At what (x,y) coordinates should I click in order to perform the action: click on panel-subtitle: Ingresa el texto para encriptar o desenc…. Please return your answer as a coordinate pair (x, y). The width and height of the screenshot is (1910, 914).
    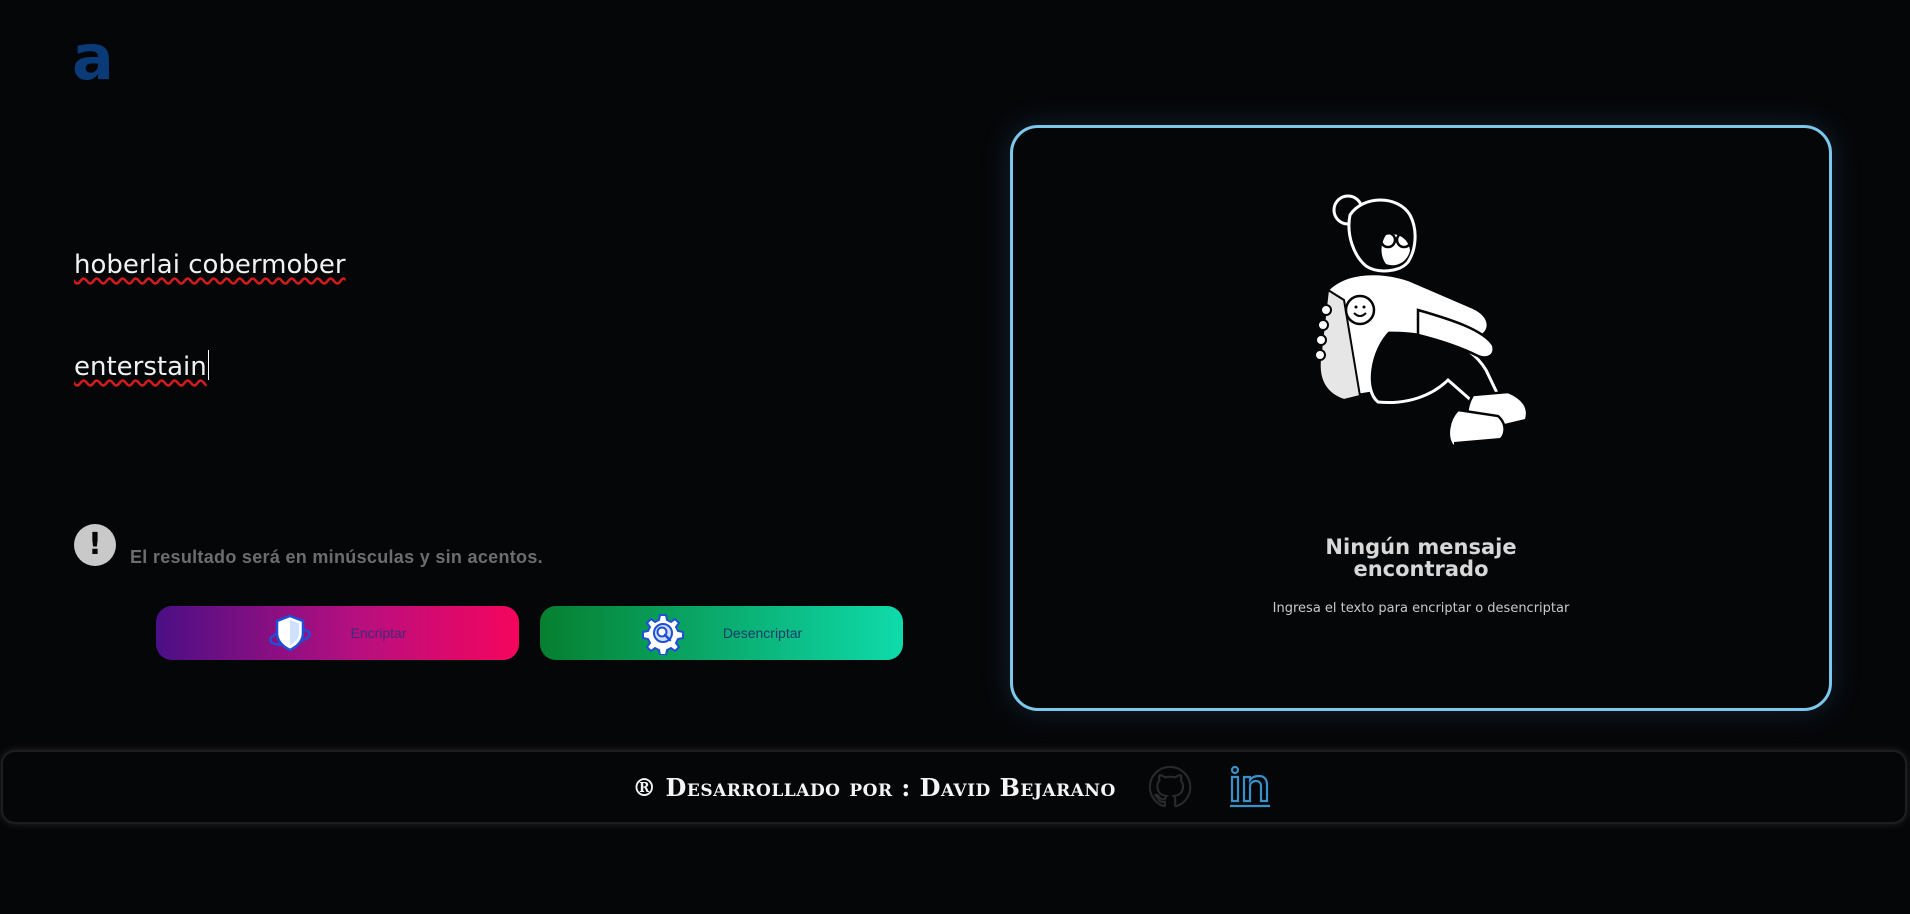
    Looking at the image, I should click on (1421, 608).